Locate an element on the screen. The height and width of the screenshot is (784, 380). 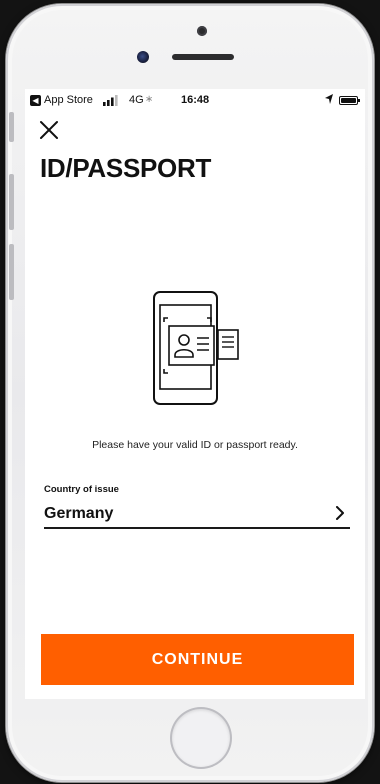
network-activity-icon: ∗ is located at coordinates (149, 99).